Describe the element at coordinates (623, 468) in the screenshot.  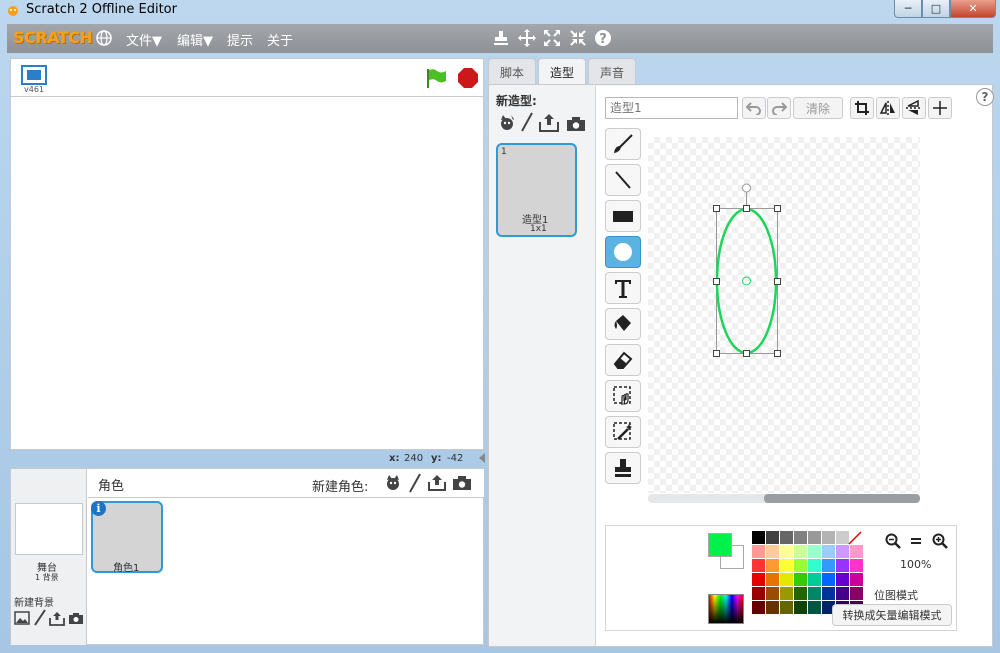
I see `stamp-tool` at that location.